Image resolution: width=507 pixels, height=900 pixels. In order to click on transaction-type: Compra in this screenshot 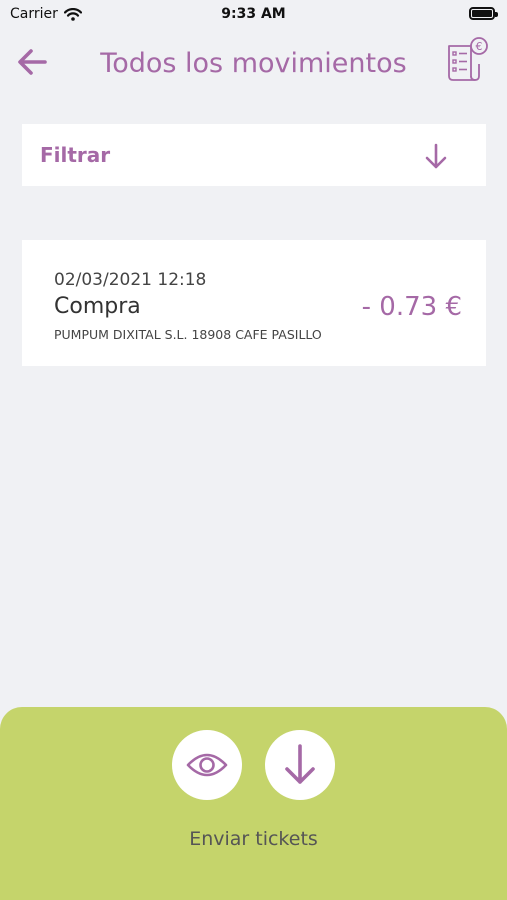, I will do `click(97, 306)`.